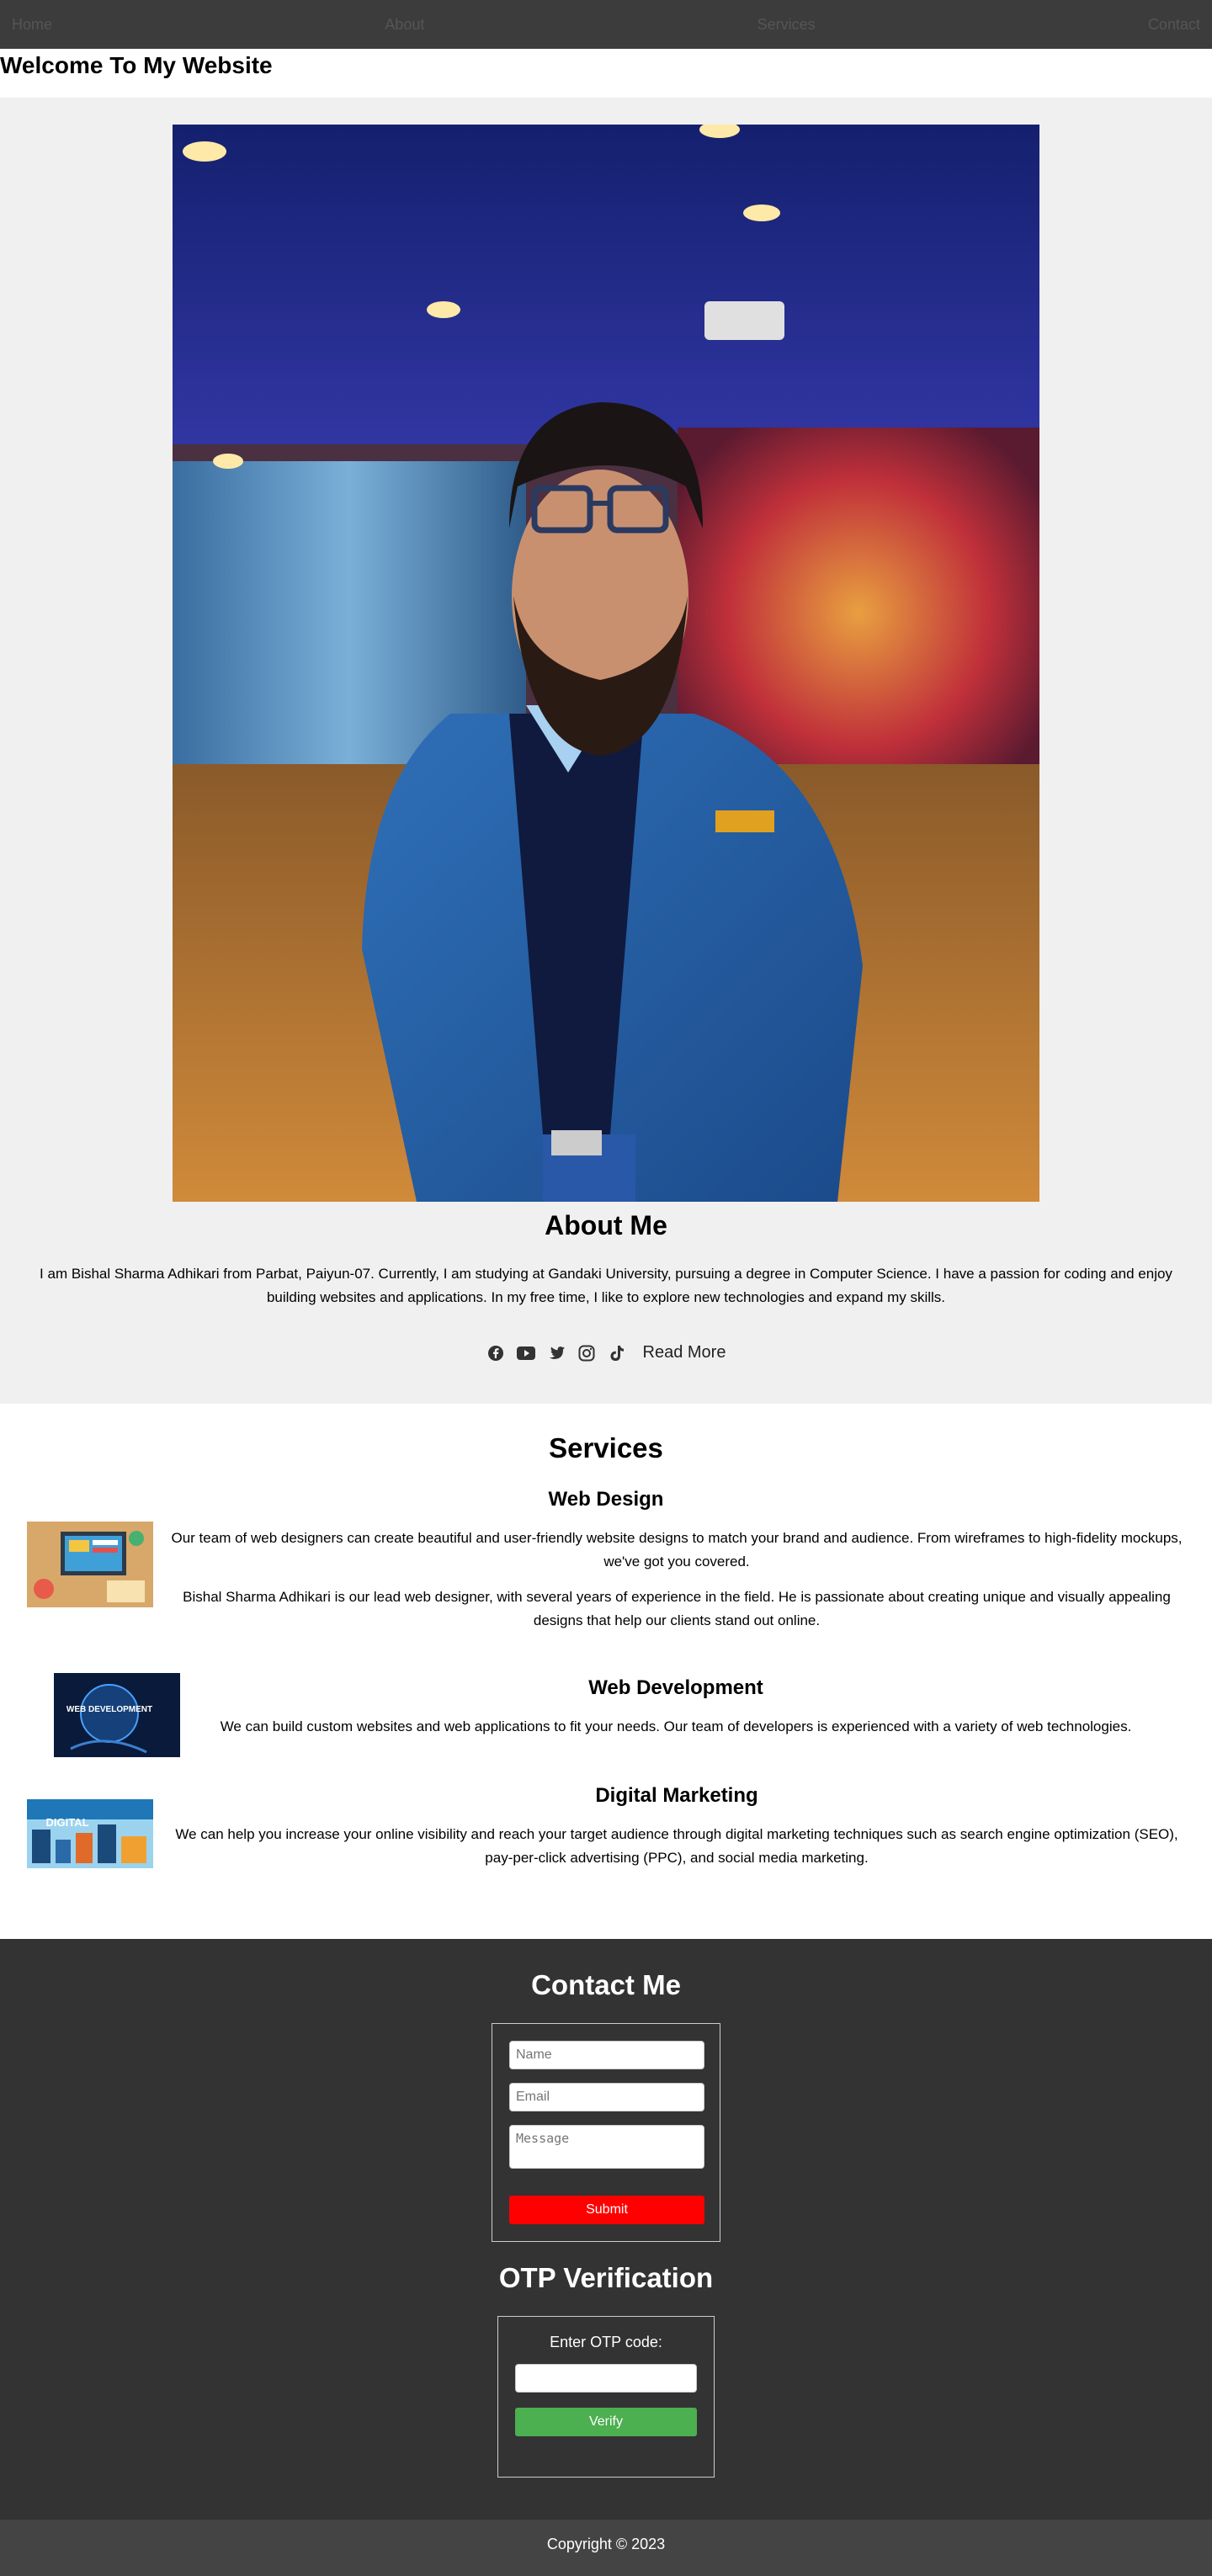  I want to click on facebook-icon, so click(495, 1353).